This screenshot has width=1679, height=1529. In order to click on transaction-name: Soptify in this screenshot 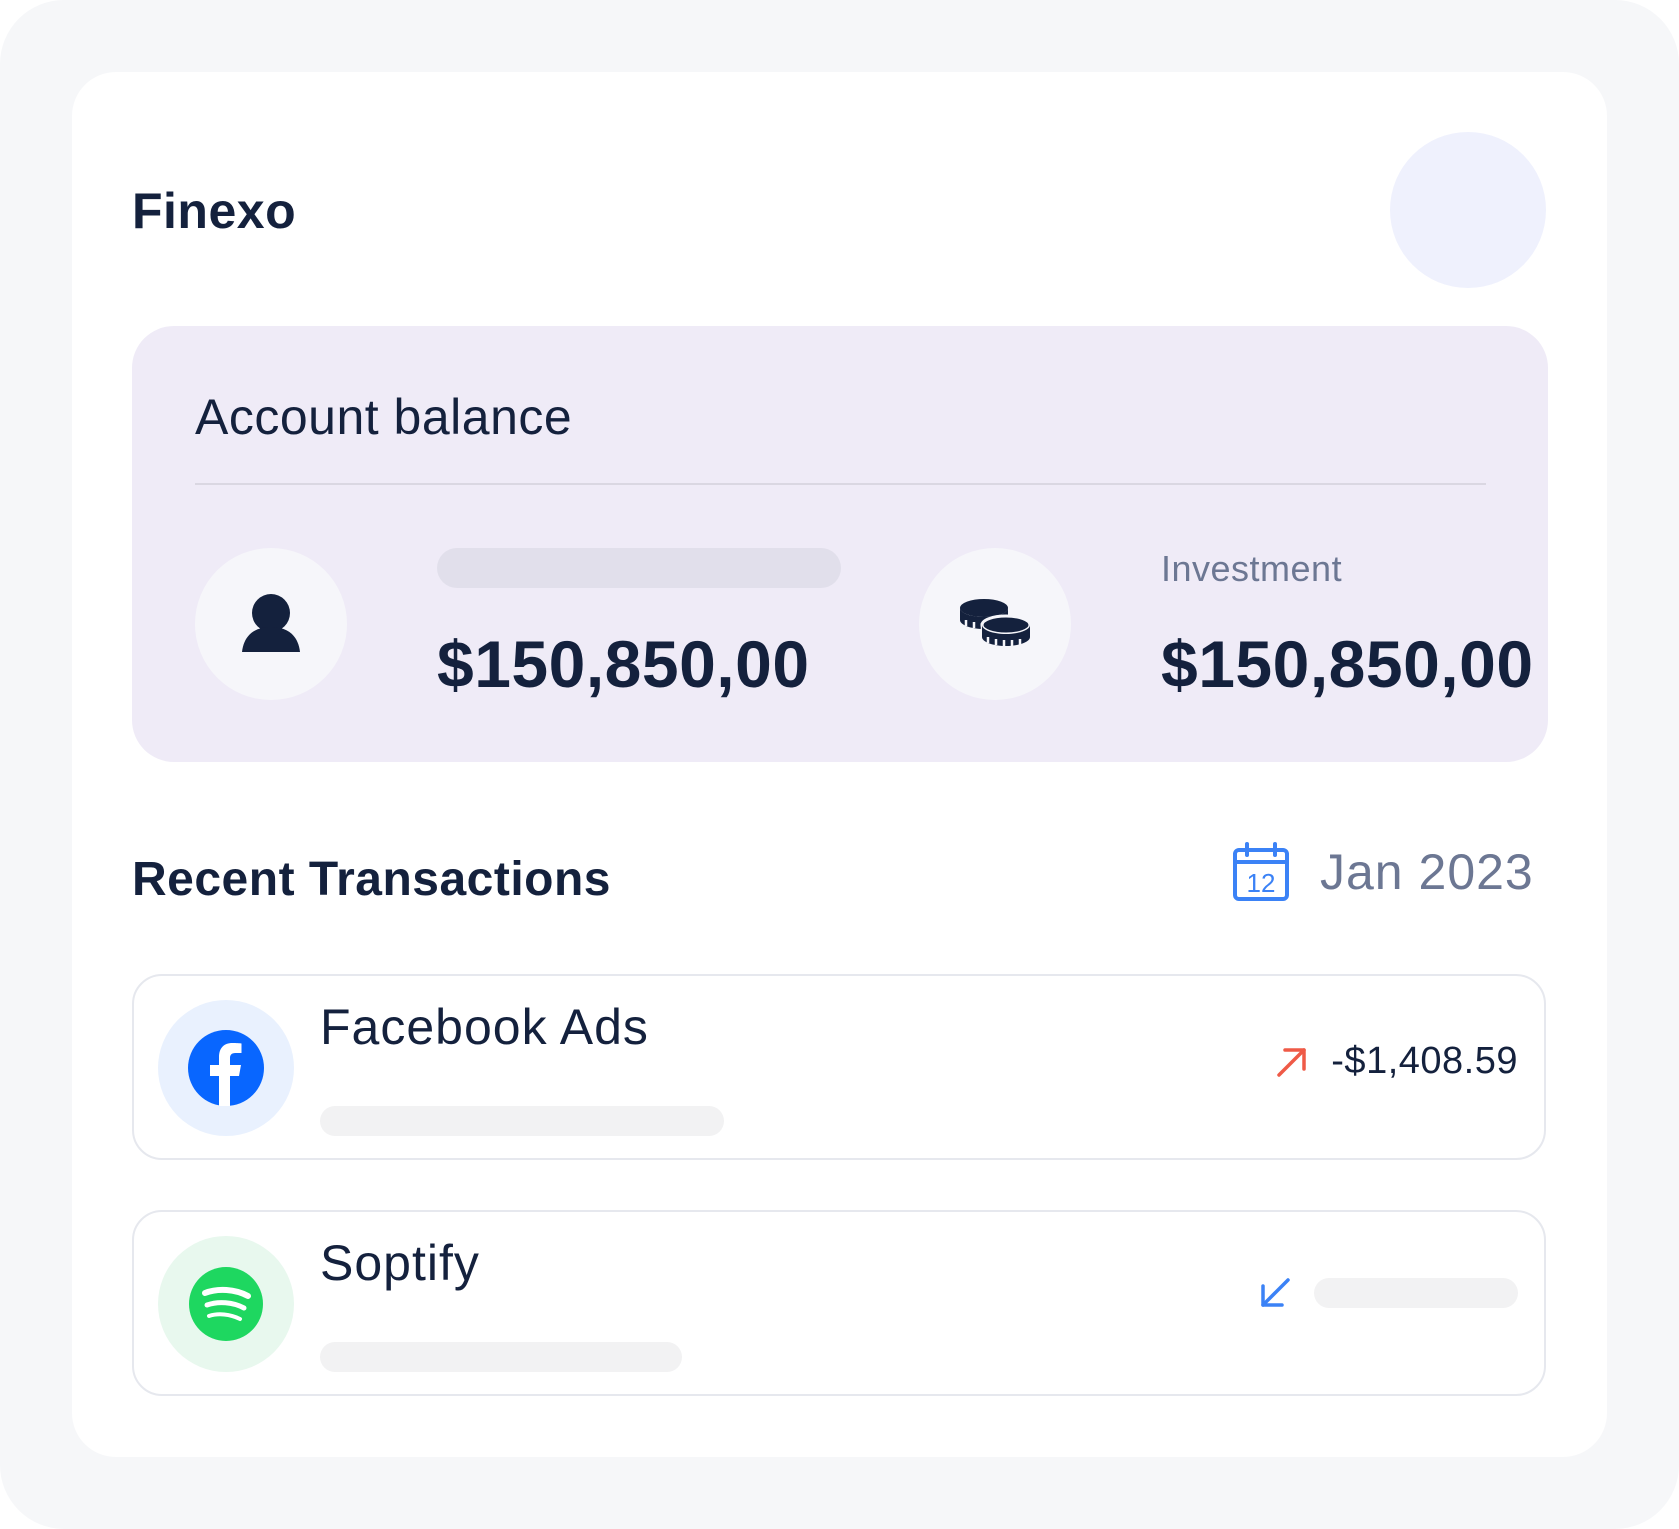, I will do `click(400, 1263)`.